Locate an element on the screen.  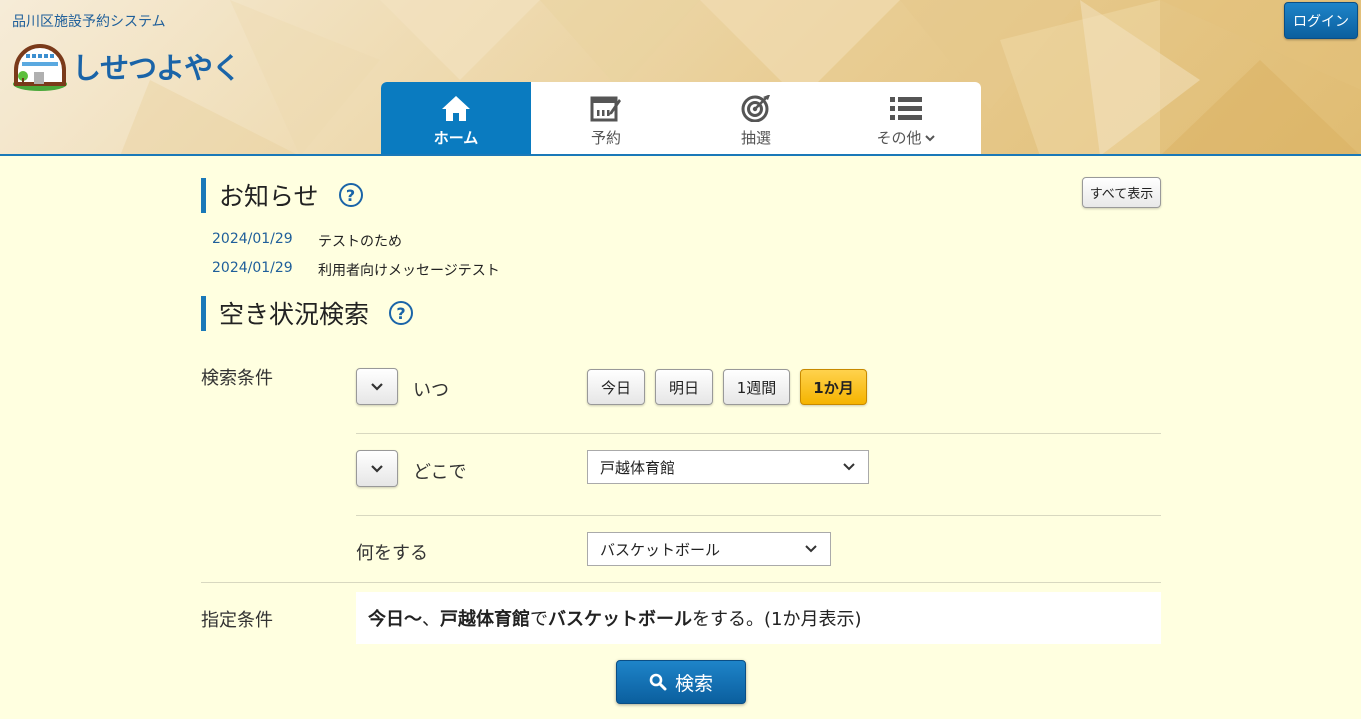
when-today-button: 今日 is located at coordinates (616, 387).